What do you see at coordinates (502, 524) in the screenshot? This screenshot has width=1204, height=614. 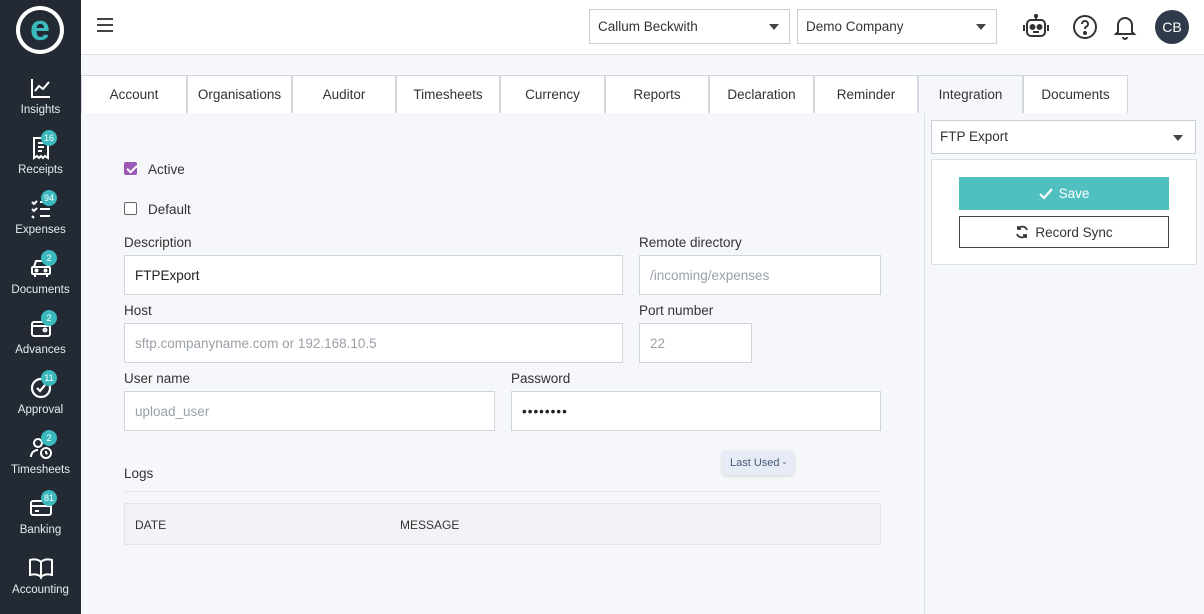 I see `logs-table-header: DATE MESSAGE` at bounding box center [502, 524].